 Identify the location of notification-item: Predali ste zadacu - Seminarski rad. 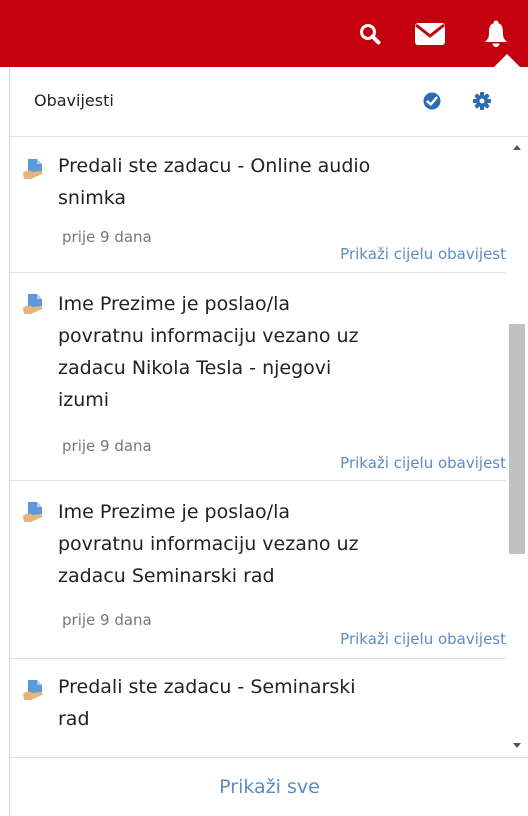
(258, 708).